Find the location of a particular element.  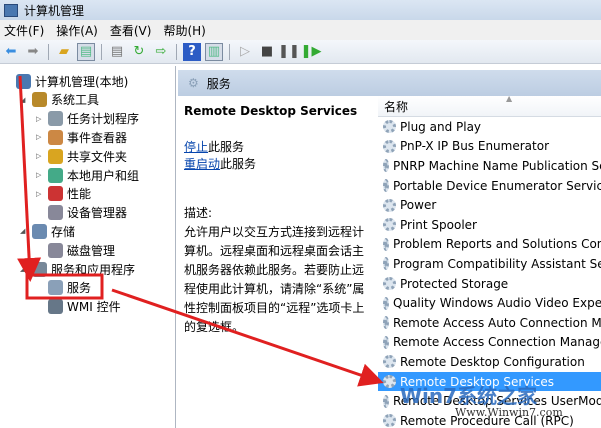

properties-icon: ▤ is located at coordinates (117, 52).